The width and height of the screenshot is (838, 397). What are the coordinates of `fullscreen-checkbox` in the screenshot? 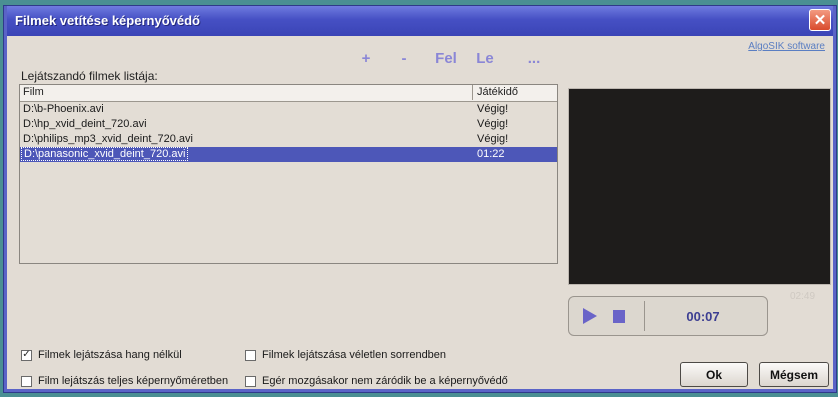 It's located at (26, 381).